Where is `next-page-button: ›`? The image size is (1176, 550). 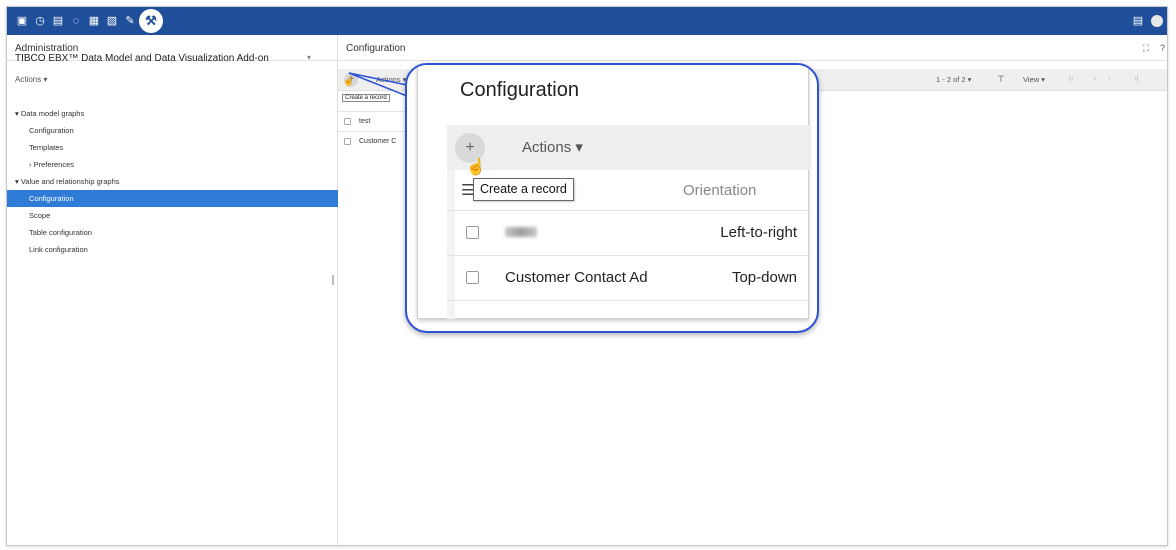
next-page-button: › is located at coordinates (1109, 78).